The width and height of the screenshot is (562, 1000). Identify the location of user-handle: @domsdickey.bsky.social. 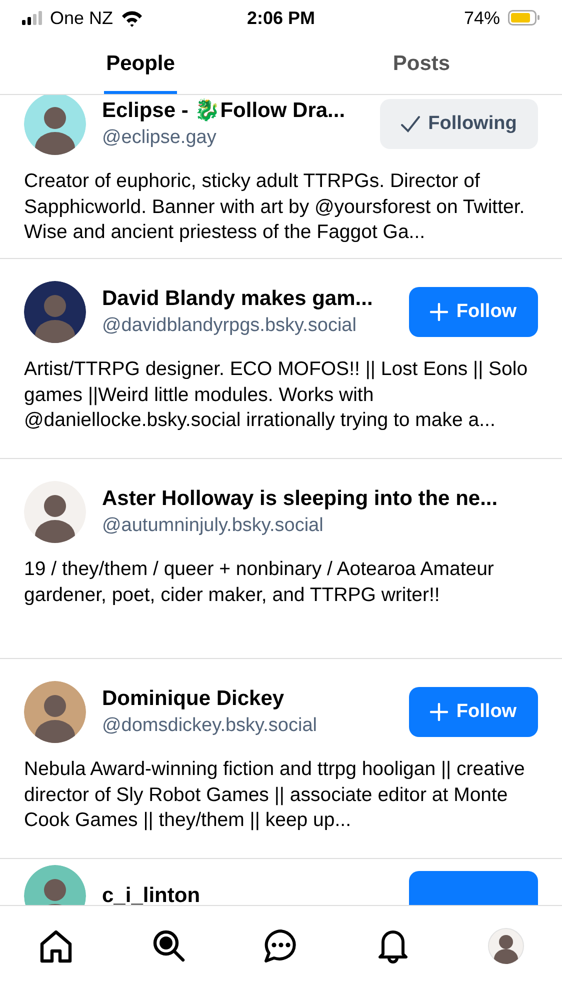
(210, 726).